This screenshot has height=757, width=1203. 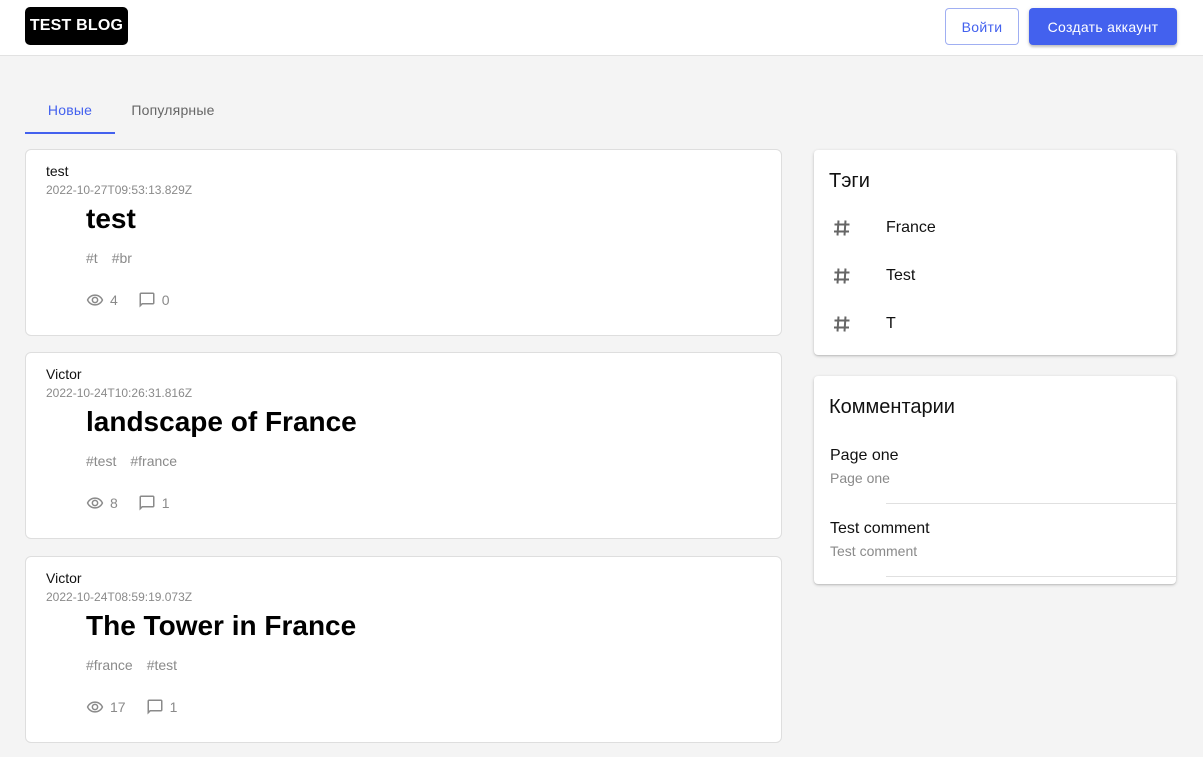 I want to click on post-date: 2022-10-27T09:53:13.829Z, so click(x=119, y=190).